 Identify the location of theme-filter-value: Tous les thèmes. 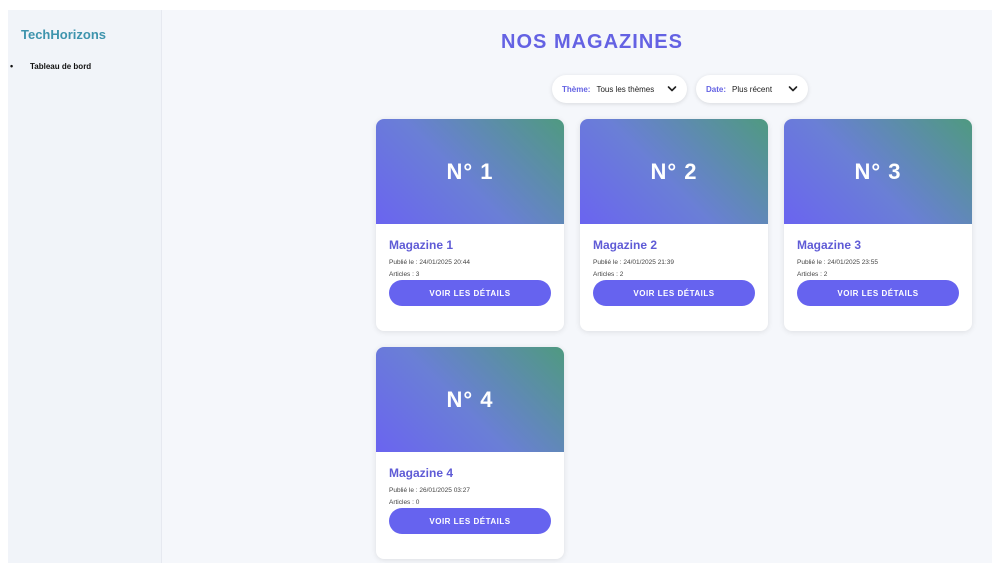
(625, 89).